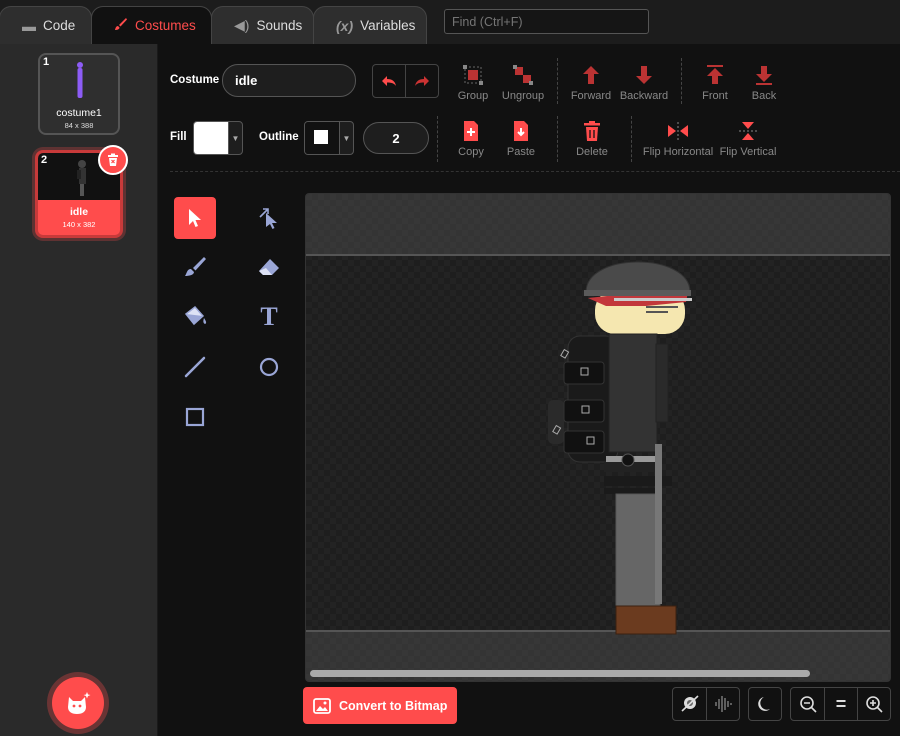 The height and width of the screenshot is (736, 900). Describe the element at coordinates (722, 704) in the screenshot. I see `waveform-button` at that location.